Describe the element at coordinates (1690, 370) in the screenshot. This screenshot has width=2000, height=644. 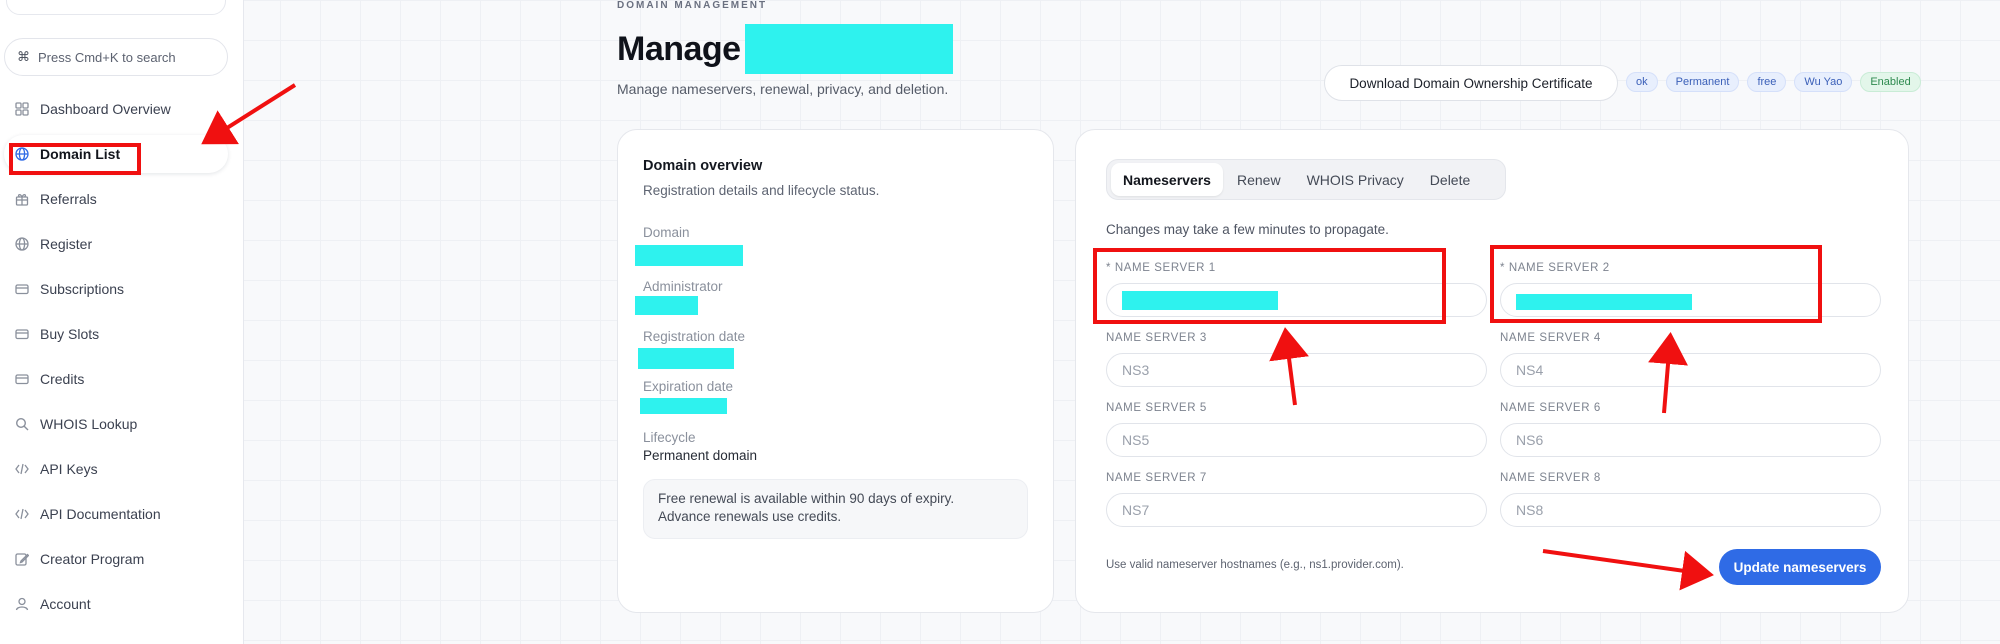
I see `name-server-4-input: NS4` at that location.